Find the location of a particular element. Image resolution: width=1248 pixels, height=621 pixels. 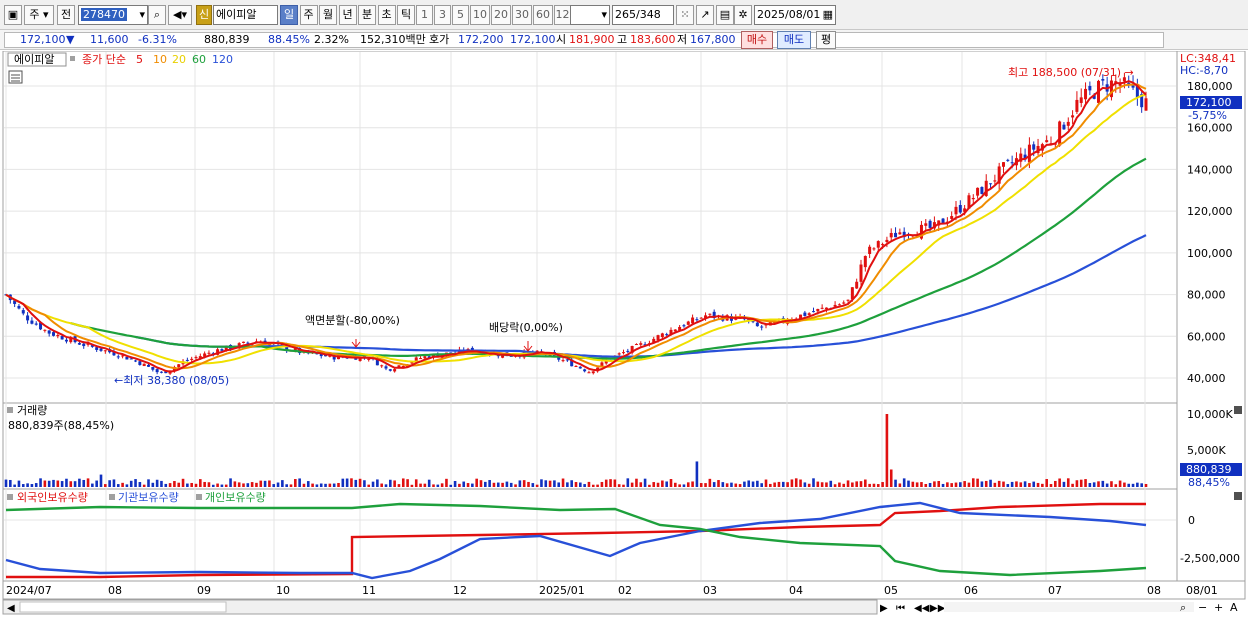

scroll-left-icon: ◀ is located at coordinates (11, 608).